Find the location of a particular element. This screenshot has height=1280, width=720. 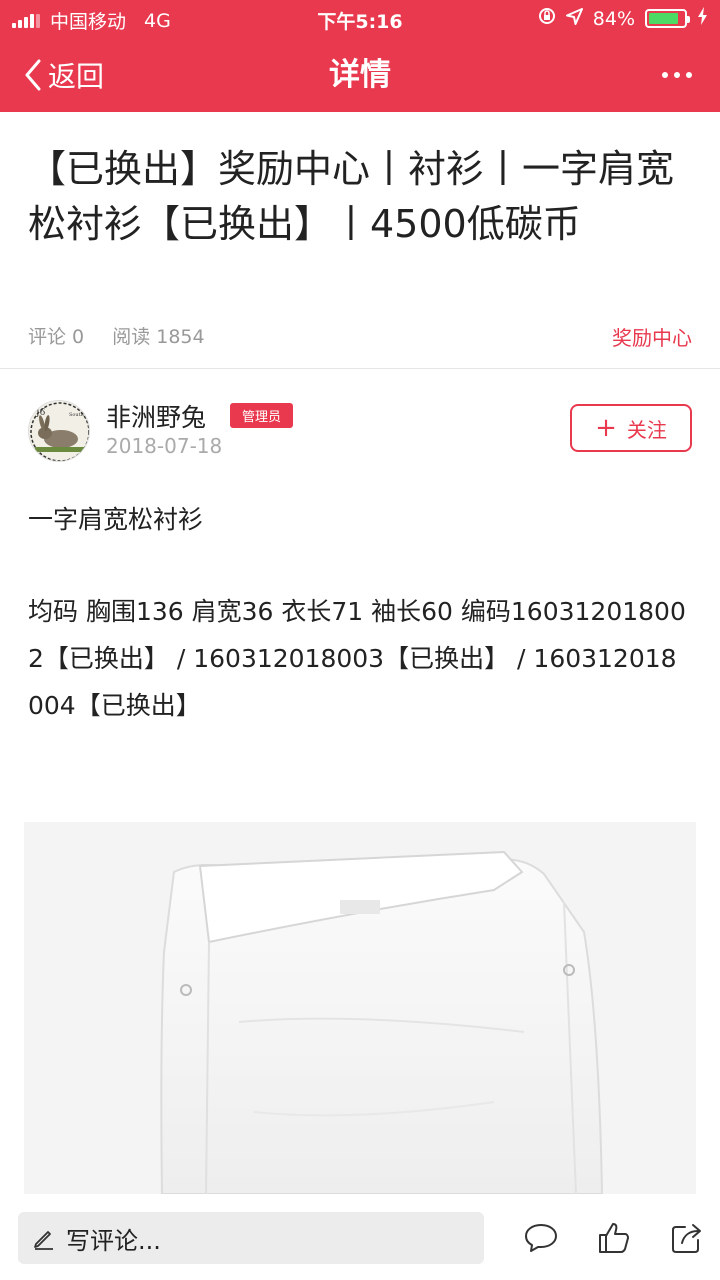

more-options-icon is located at coordinates (674, 75).